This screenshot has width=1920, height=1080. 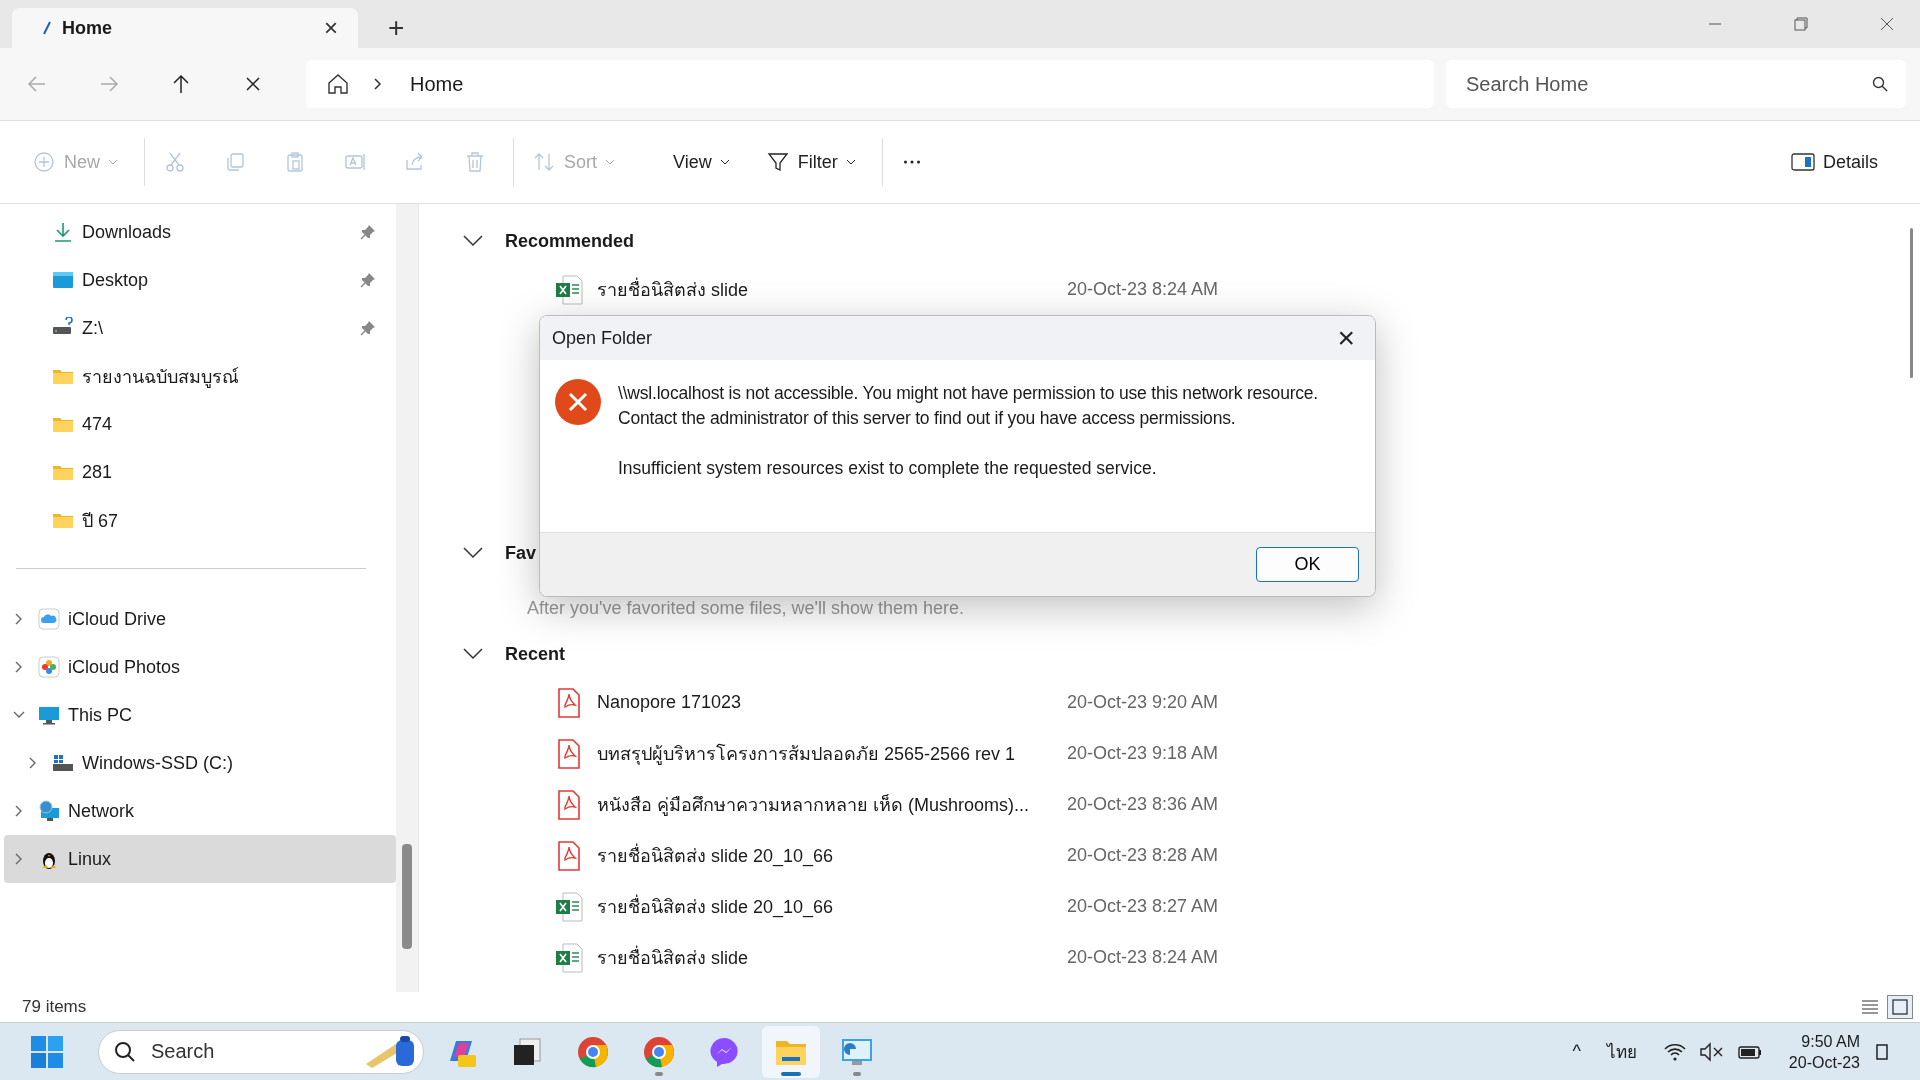 What do you see at coordinates (1183, 804) in the screenshot?
I see `file-row: หนังสือ คู่มือศึกษาความหลากหลาย เห็ด (Mushrooms)... 20-Oct-23 8:36 AM` at bounding box center [1183, 804].